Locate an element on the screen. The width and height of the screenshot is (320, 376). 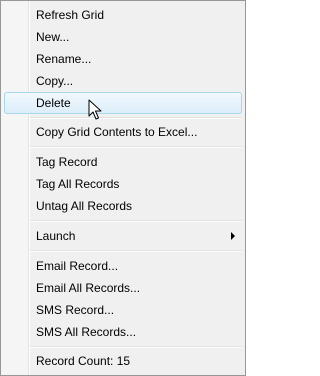
menu-item-label: Delete is located at coordinates (53, 103).